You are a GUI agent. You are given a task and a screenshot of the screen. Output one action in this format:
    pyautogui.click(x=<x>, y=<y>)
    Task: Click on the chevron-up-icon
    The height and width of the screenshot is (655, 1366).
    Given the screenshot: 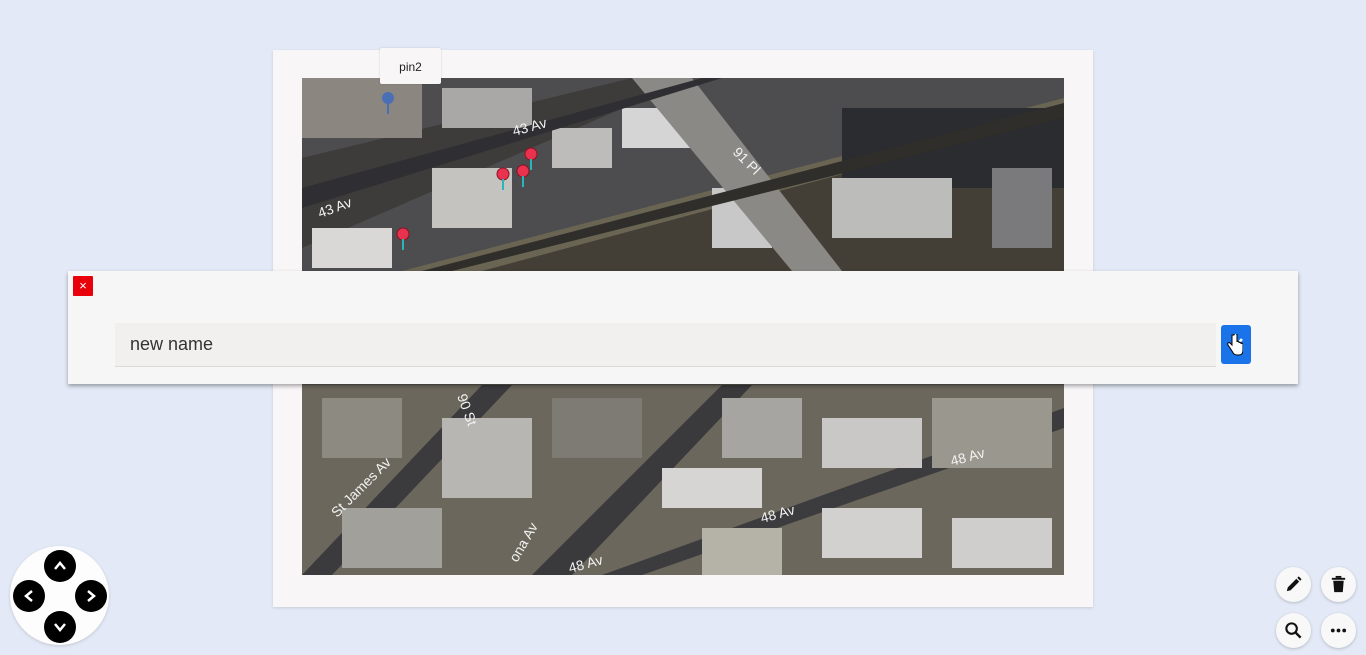 What is the action you would take?
    pyautogui.click(x=60, y=565)
    